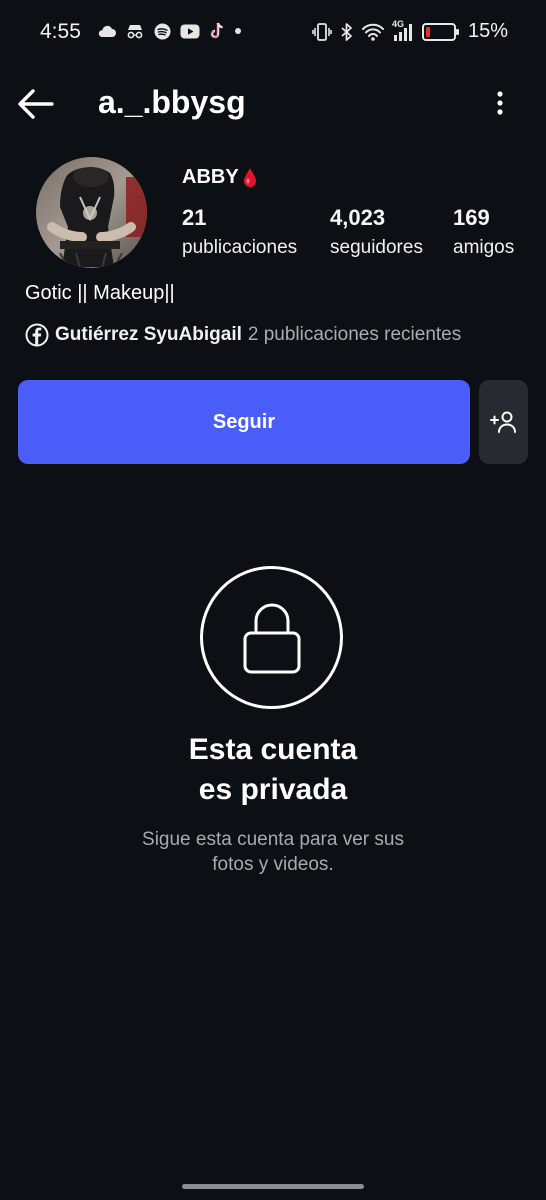 The width and height of the screenshot is (546, 1200). Describe the element at coordinates (273, 32) in the screenshot. I see `status-bar: 4:55 4G 15%` at that location.